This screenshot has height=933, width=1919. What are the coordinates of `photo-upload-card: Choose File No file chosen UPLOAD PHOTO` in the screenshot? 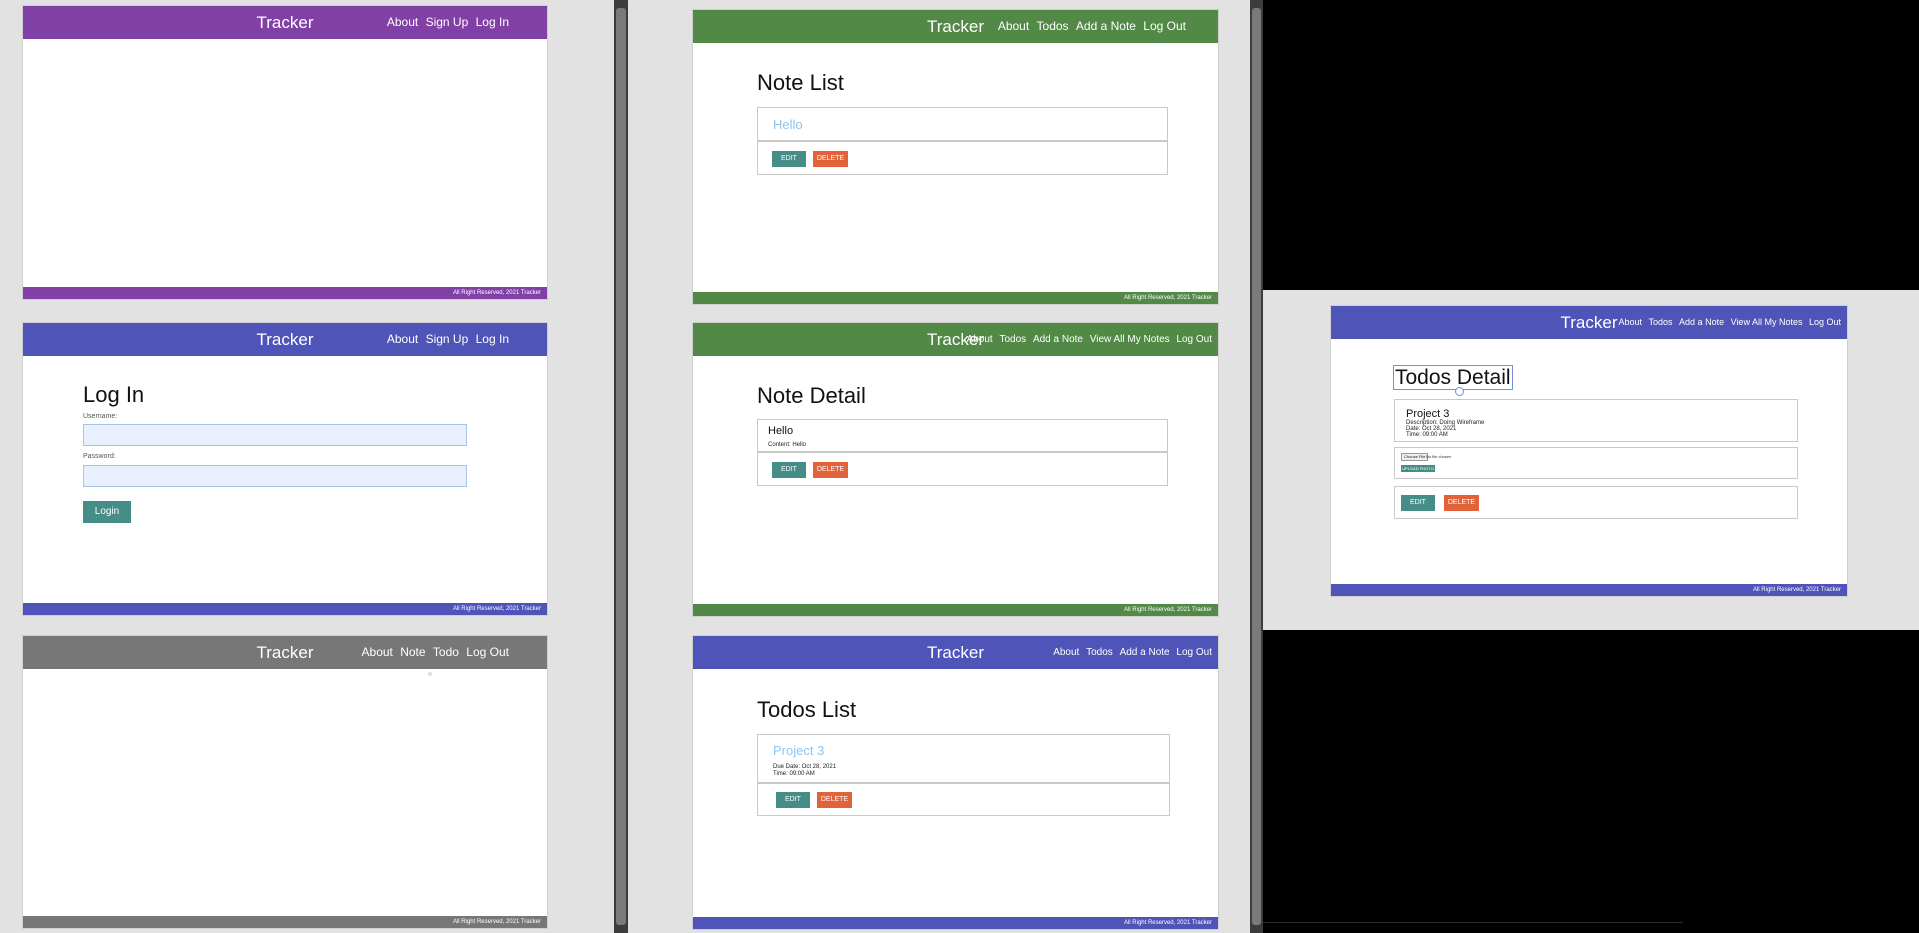 It's located at (1596, 463).